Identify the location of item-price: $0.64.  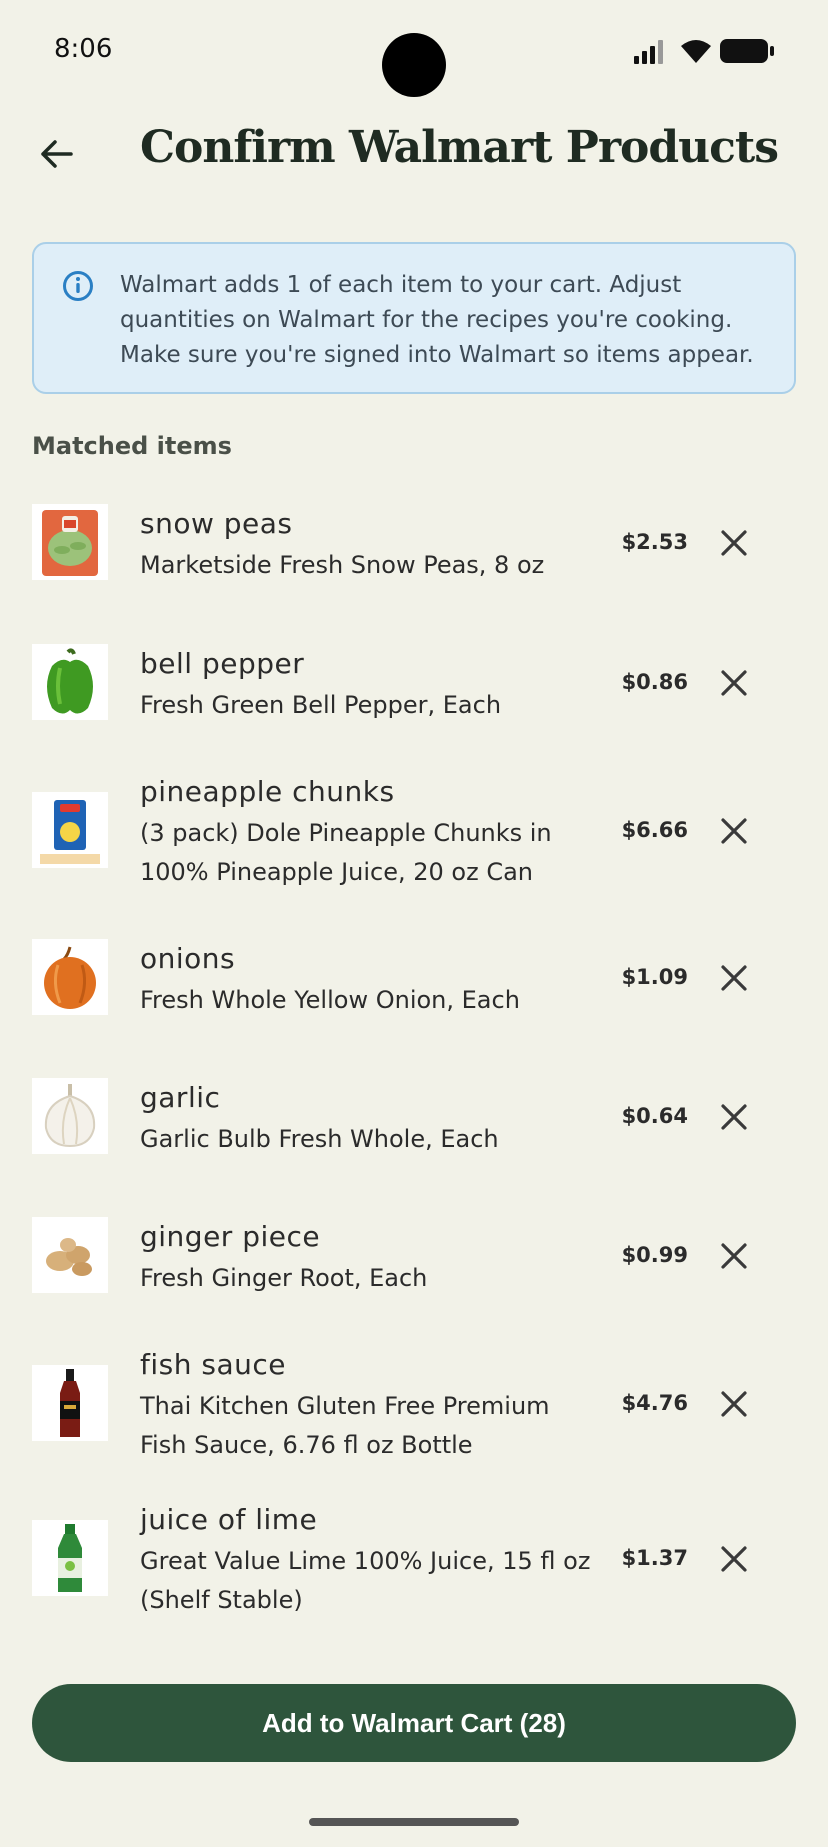
(654, 1116).